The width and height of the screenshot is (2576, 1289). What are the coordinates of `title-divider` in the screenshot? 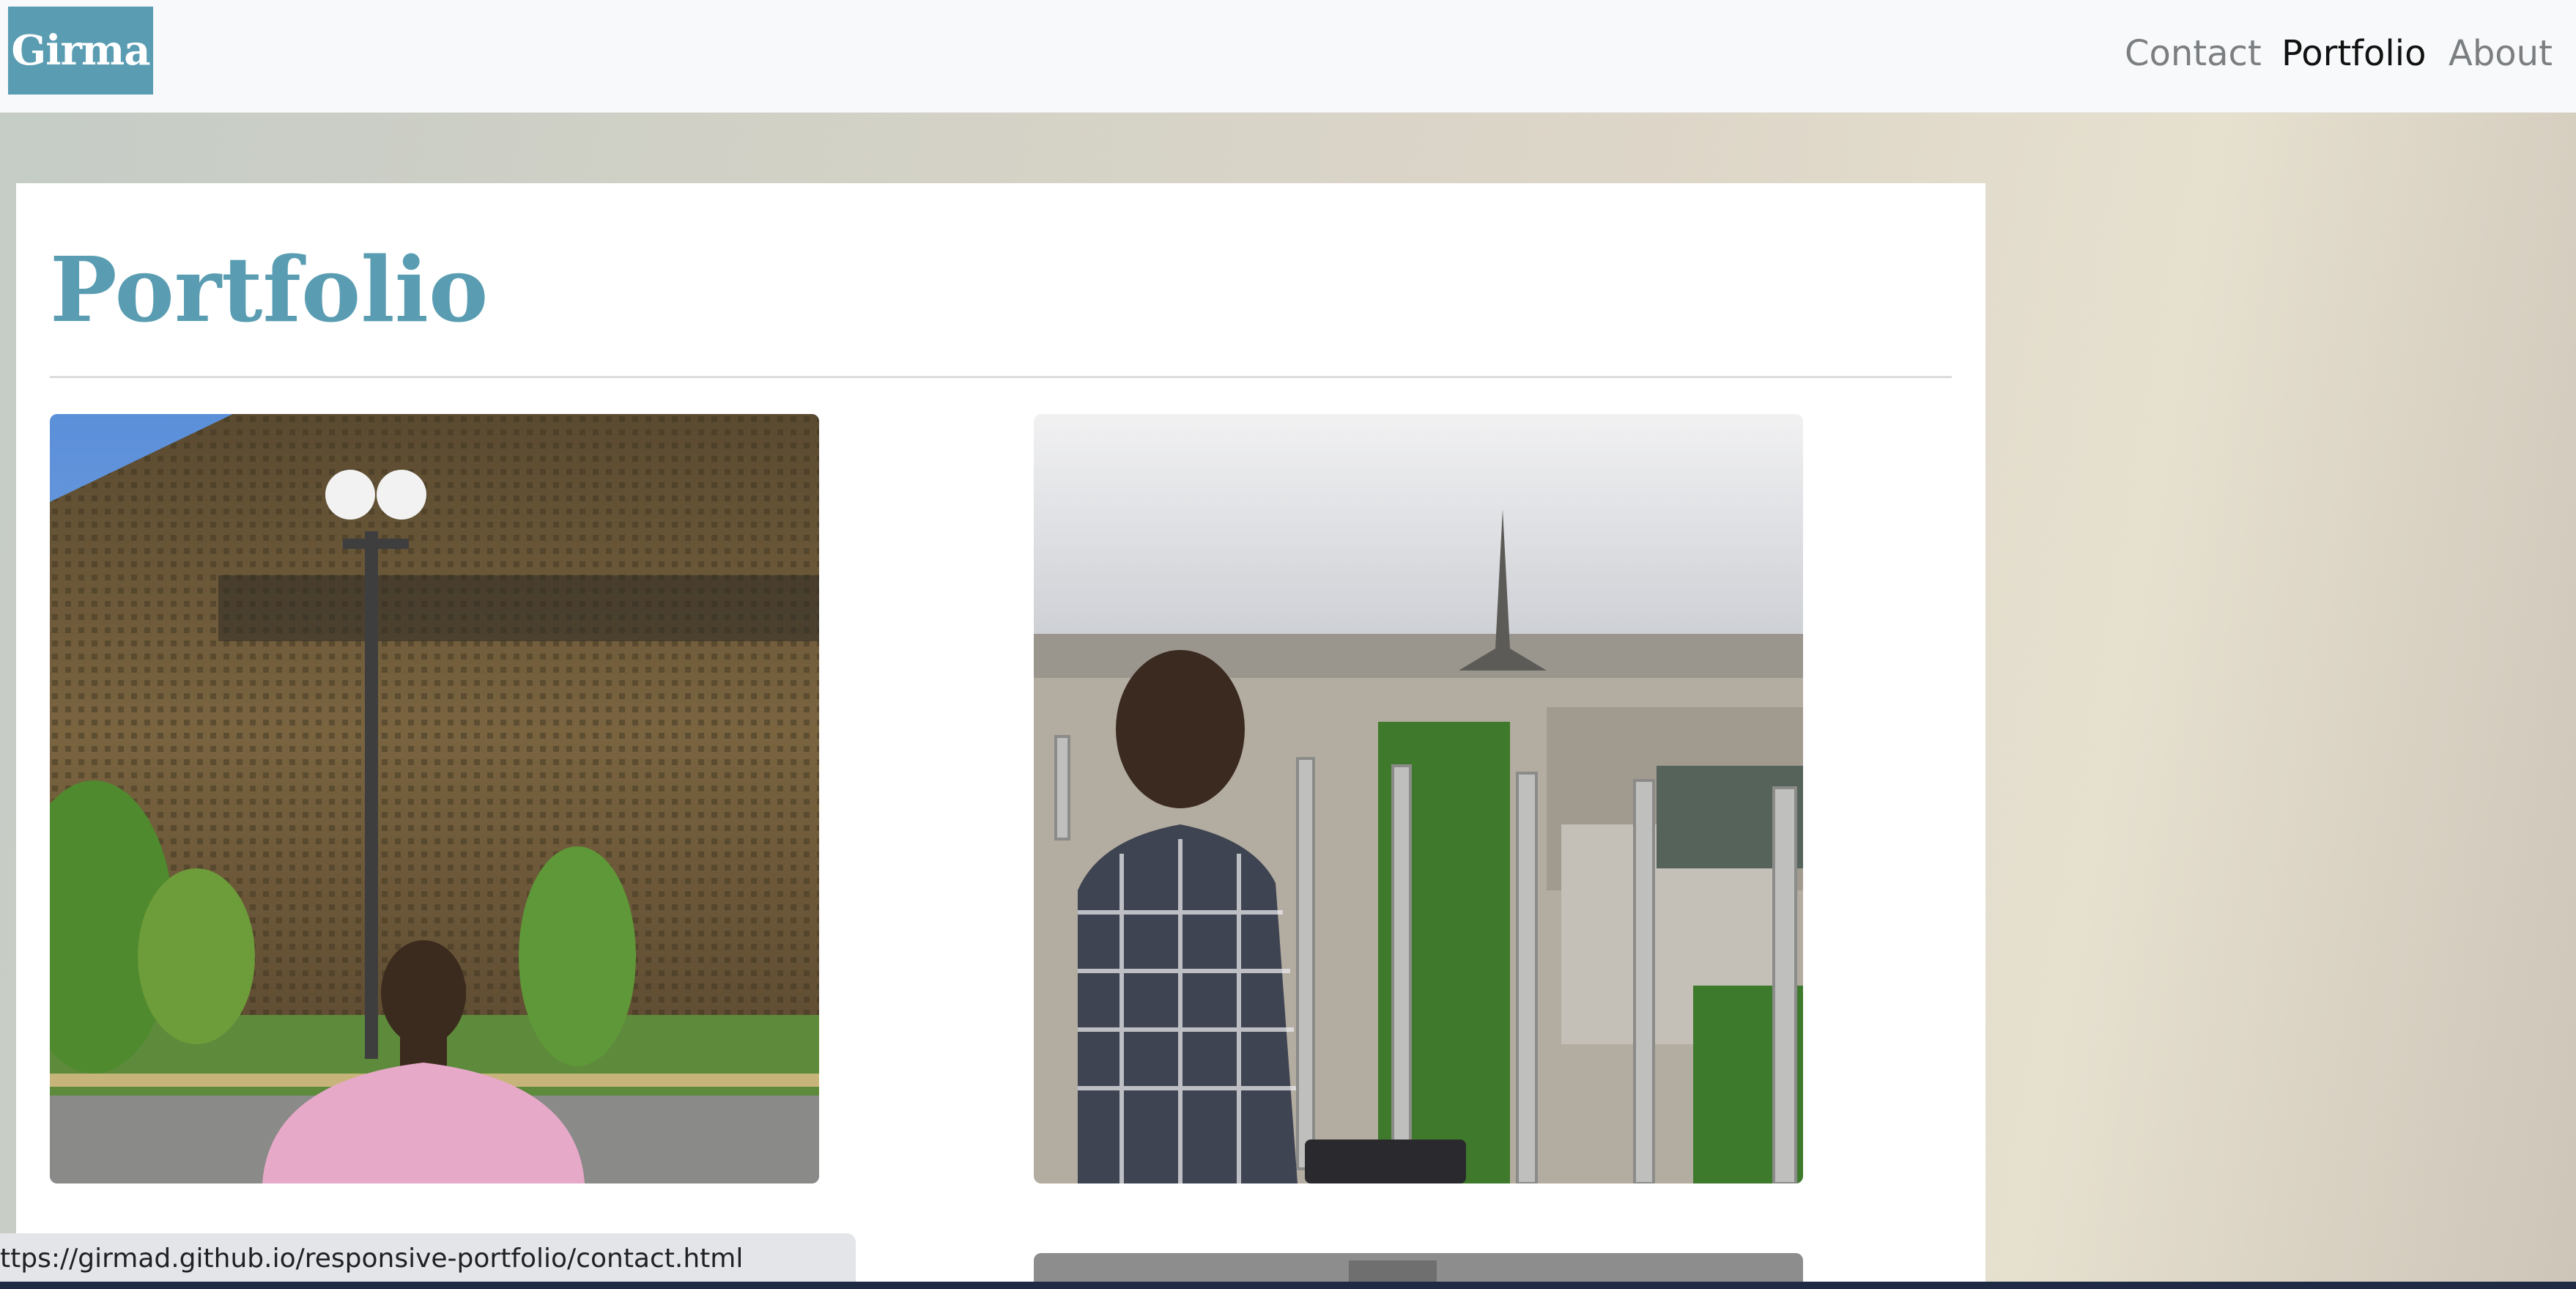 It's located at (1001, 377).